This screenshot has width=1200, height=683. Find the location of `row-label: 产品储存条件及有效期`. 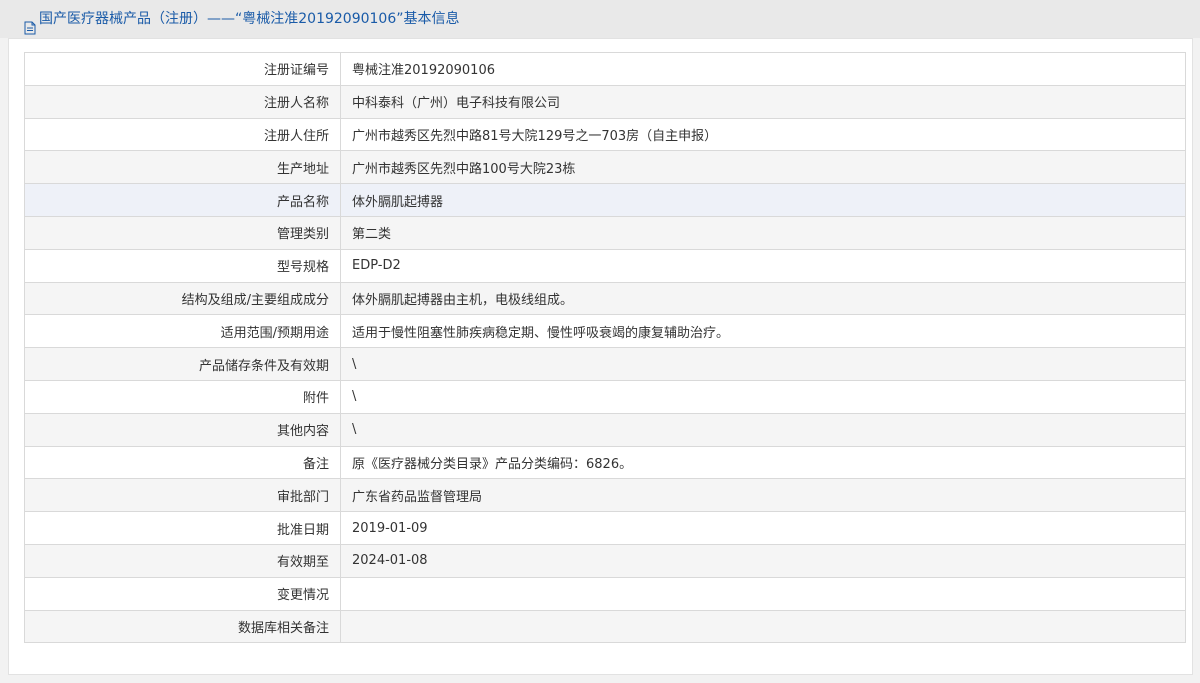

row-label: 产品储存条件及有效期 is located at coordinates (182, 364).